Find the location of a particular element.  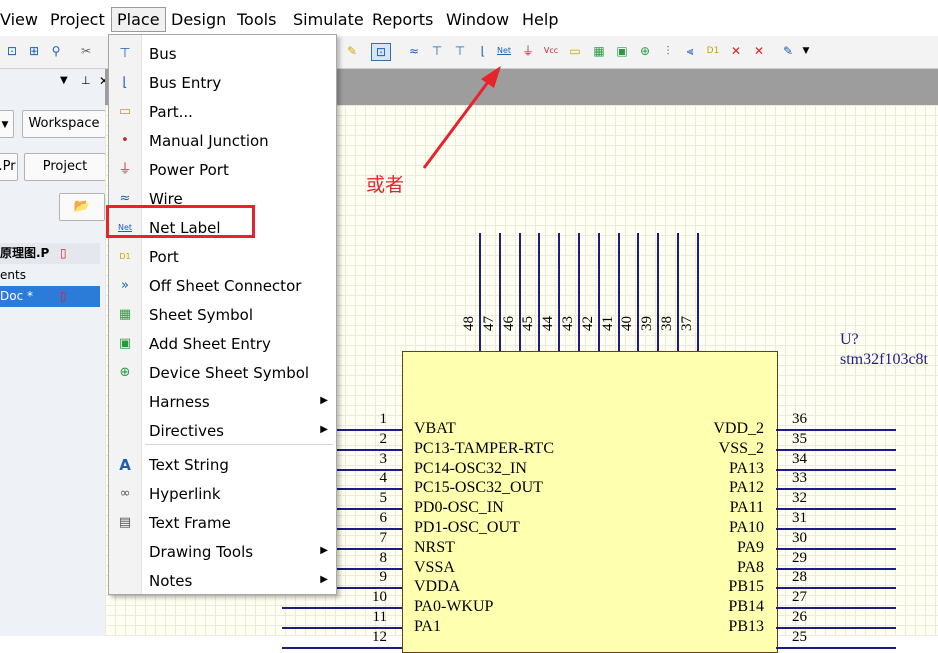

menu-item-sheet-symbol: ▦ Sheet Symbol is located at coordinates (222, 315).